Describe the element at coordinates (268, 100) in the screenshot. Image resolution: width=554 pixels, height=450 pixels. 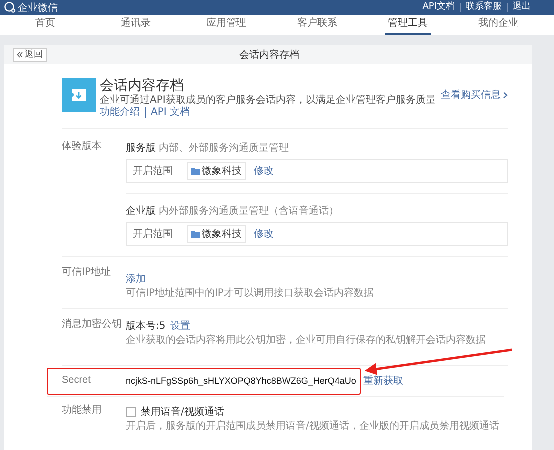
I see `app-description: 企业可通过API获取成员的客户服务会话内容，以满足企业管理客户服务质量` at that location.